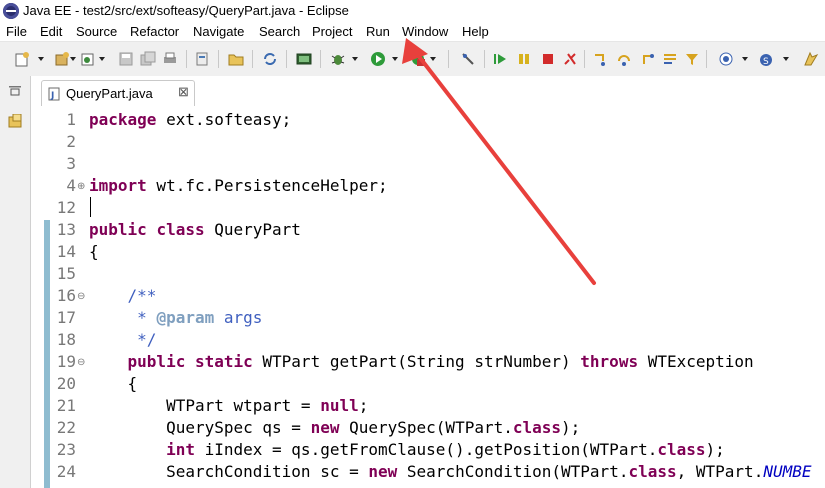  I want to click on menu-project: Project, so click(332, 31).